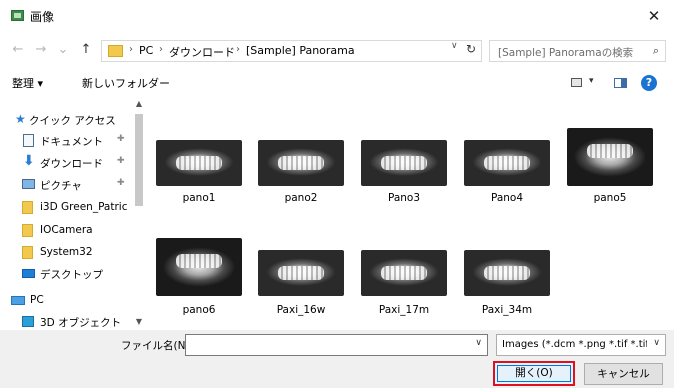 The image size is (674, 388). I want to click on file-item: pano5, so click(610, 176).